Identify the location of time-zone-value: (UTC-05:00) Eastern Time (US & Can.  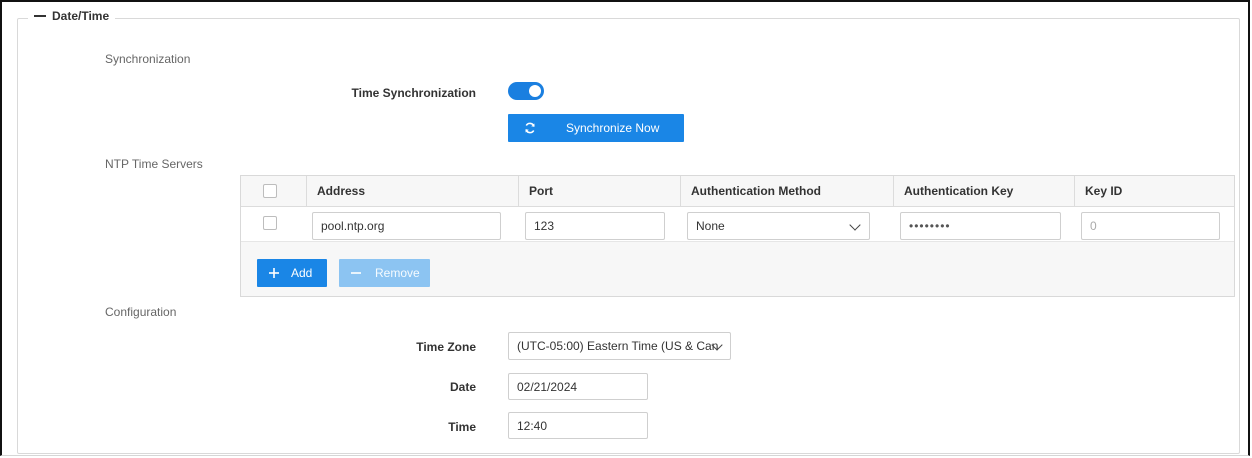
(618, 346).